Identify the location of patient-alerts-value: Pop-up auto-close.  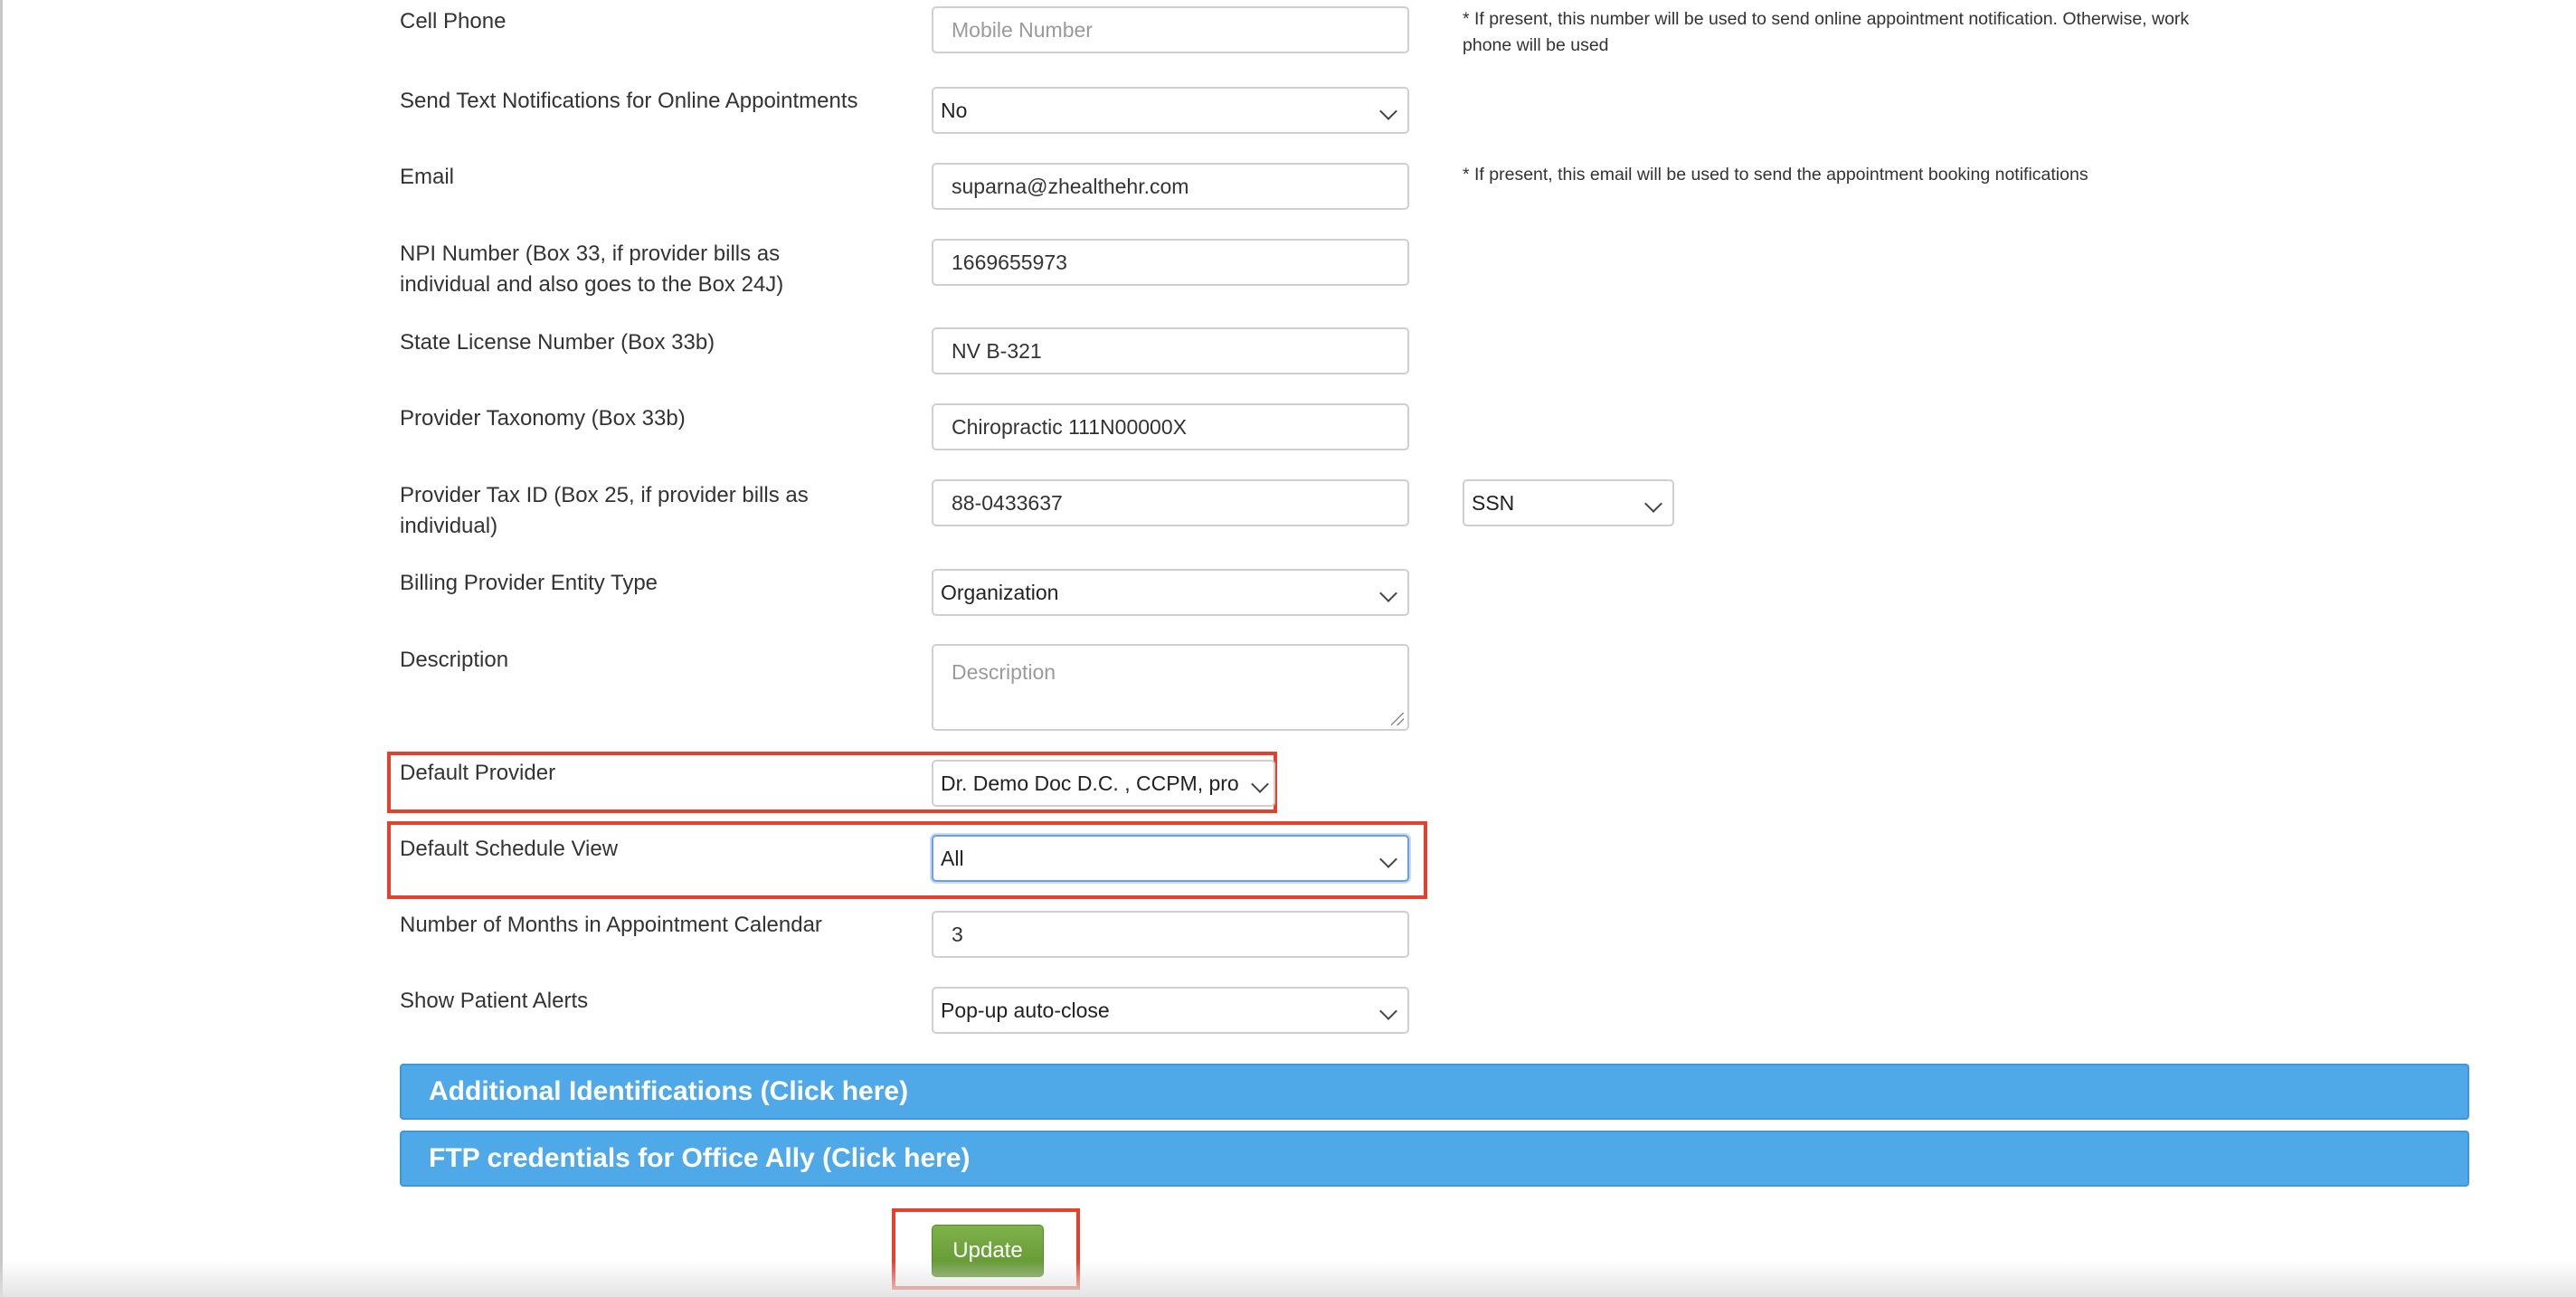
(1025, 1010).